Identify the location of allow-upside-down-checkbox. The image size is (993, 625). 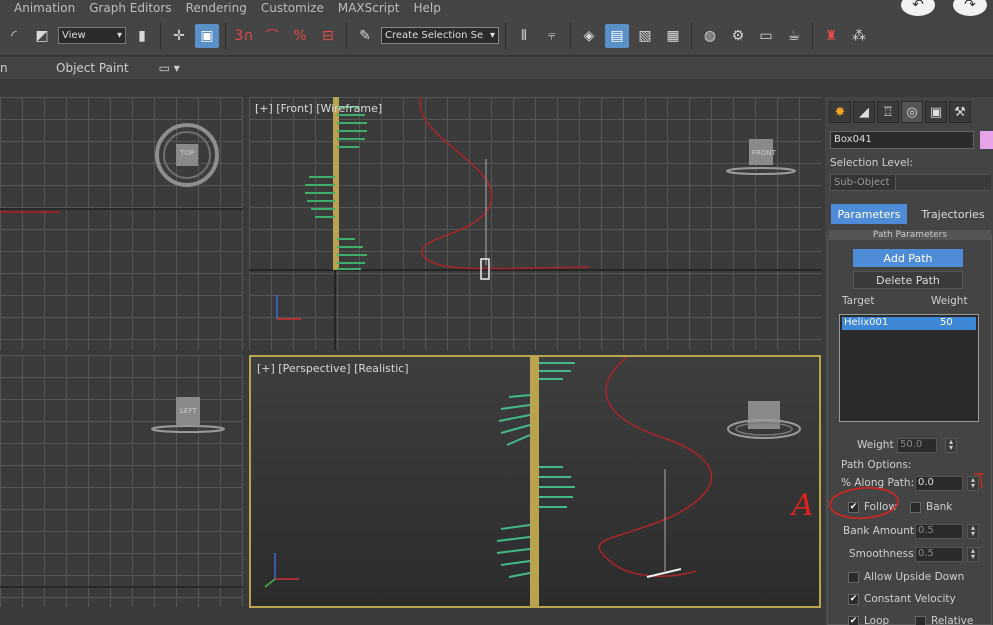
(853, 577).